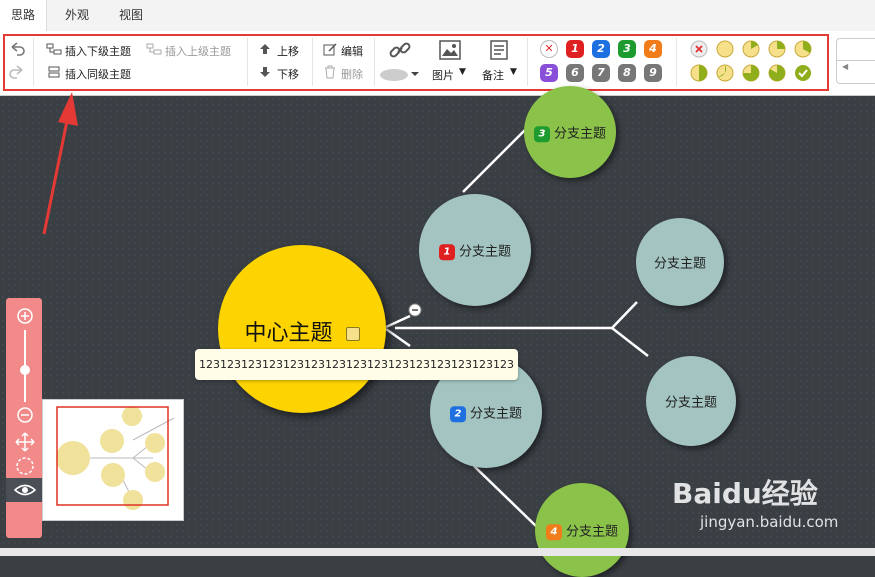  Describe the element at coordinates (446, 251) in the screenshot. I see `priority-1-icon: 1` at that location.